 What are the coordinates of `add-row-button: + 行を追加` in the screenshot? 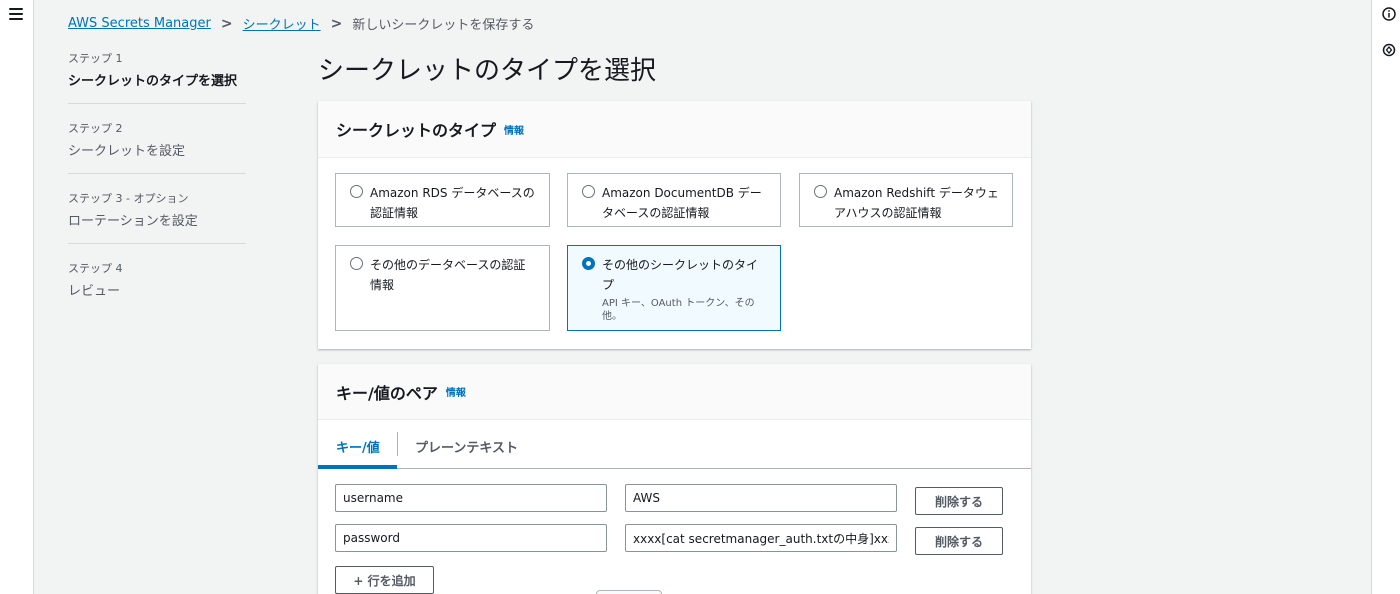 It's located at (384, 580).